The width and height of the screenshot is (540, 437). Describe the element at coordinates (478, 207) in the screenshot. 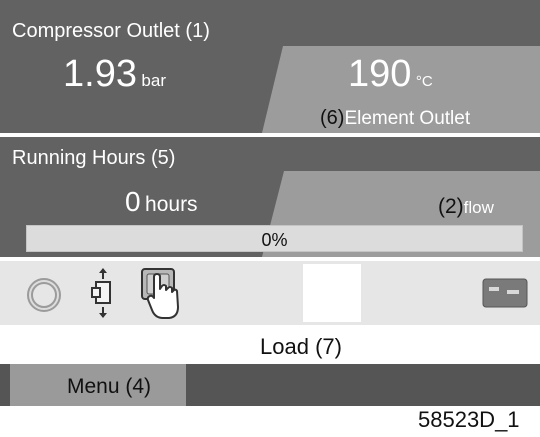

I see `flow-label: flow` at that location.